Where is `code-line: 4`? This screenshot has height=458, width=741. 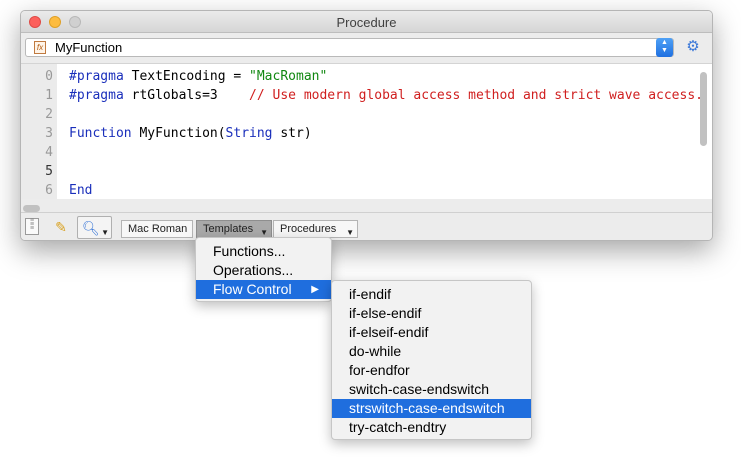 code-line: 4 is located at coordinates (361, 152).